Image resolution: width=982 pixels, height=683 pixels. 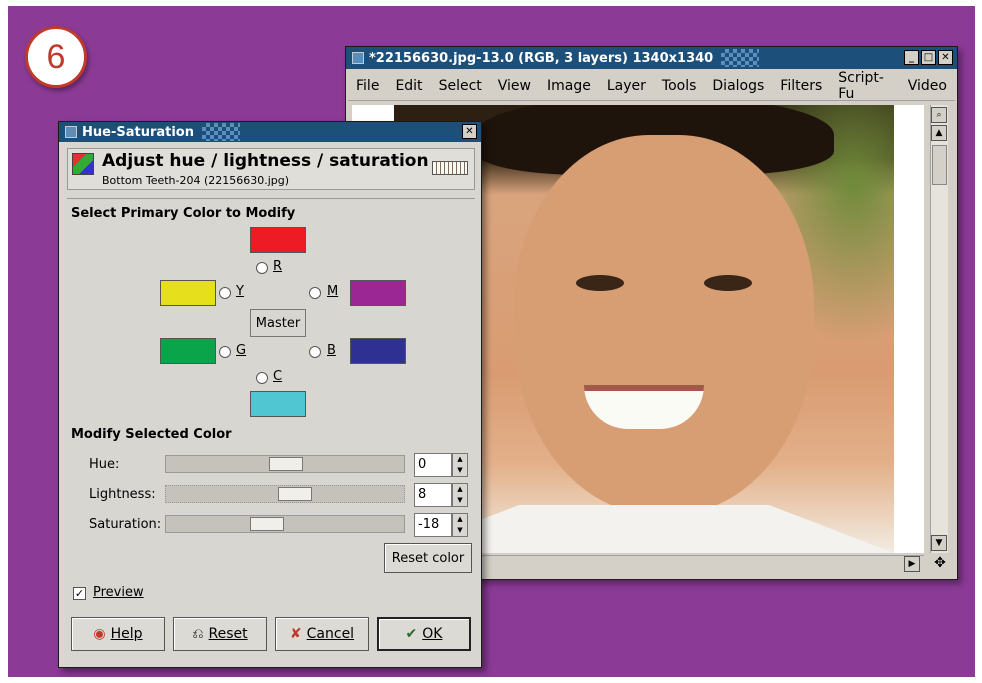 I want to click on photo-right-eye, so click(x=728, y=283).